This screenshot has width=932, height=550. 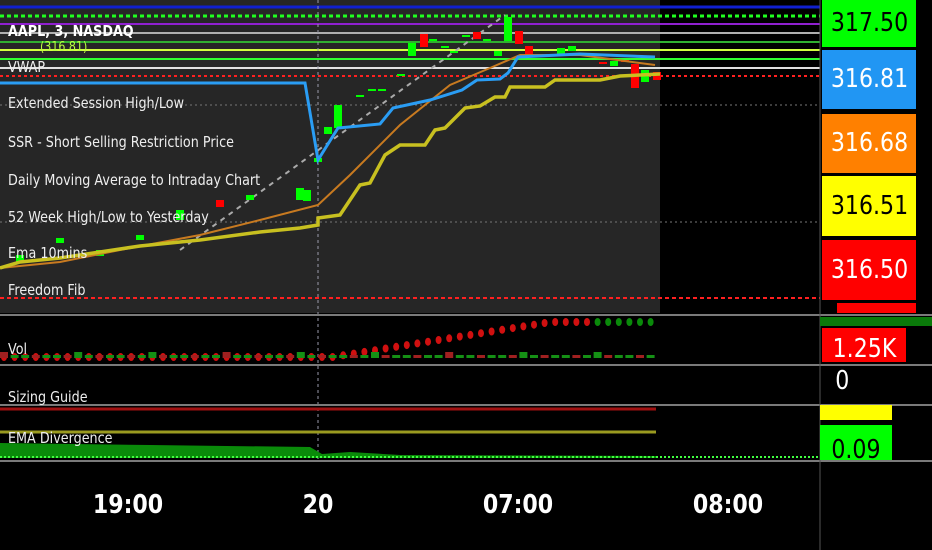 I want to click on legend-extended-session: Extended Session High/Low, so click(x=96, y=103).